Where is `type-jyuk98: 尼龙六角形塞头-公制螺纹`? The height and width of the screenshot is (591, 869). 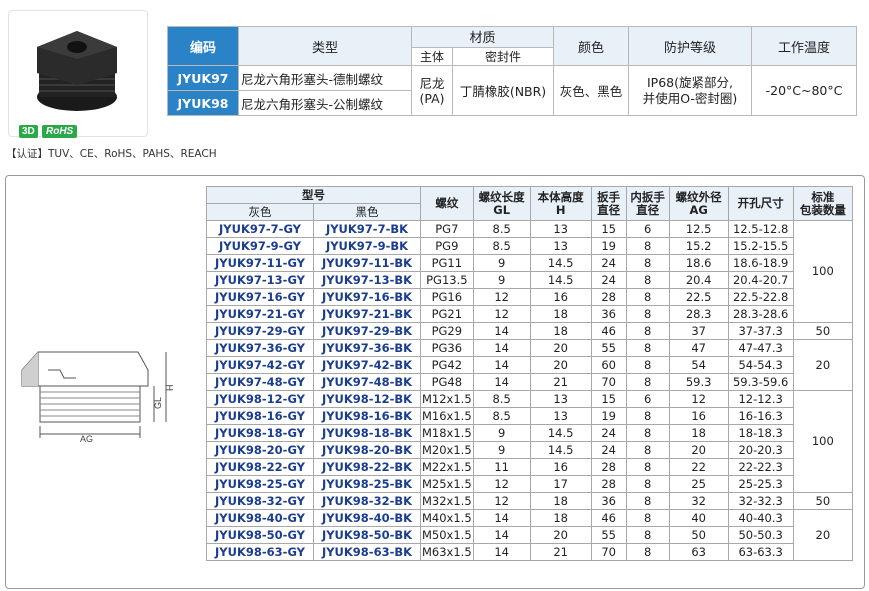
type-jyuk98: 尼龙六角形塞头-公制螺纹 is located at coordinates (325, 103).